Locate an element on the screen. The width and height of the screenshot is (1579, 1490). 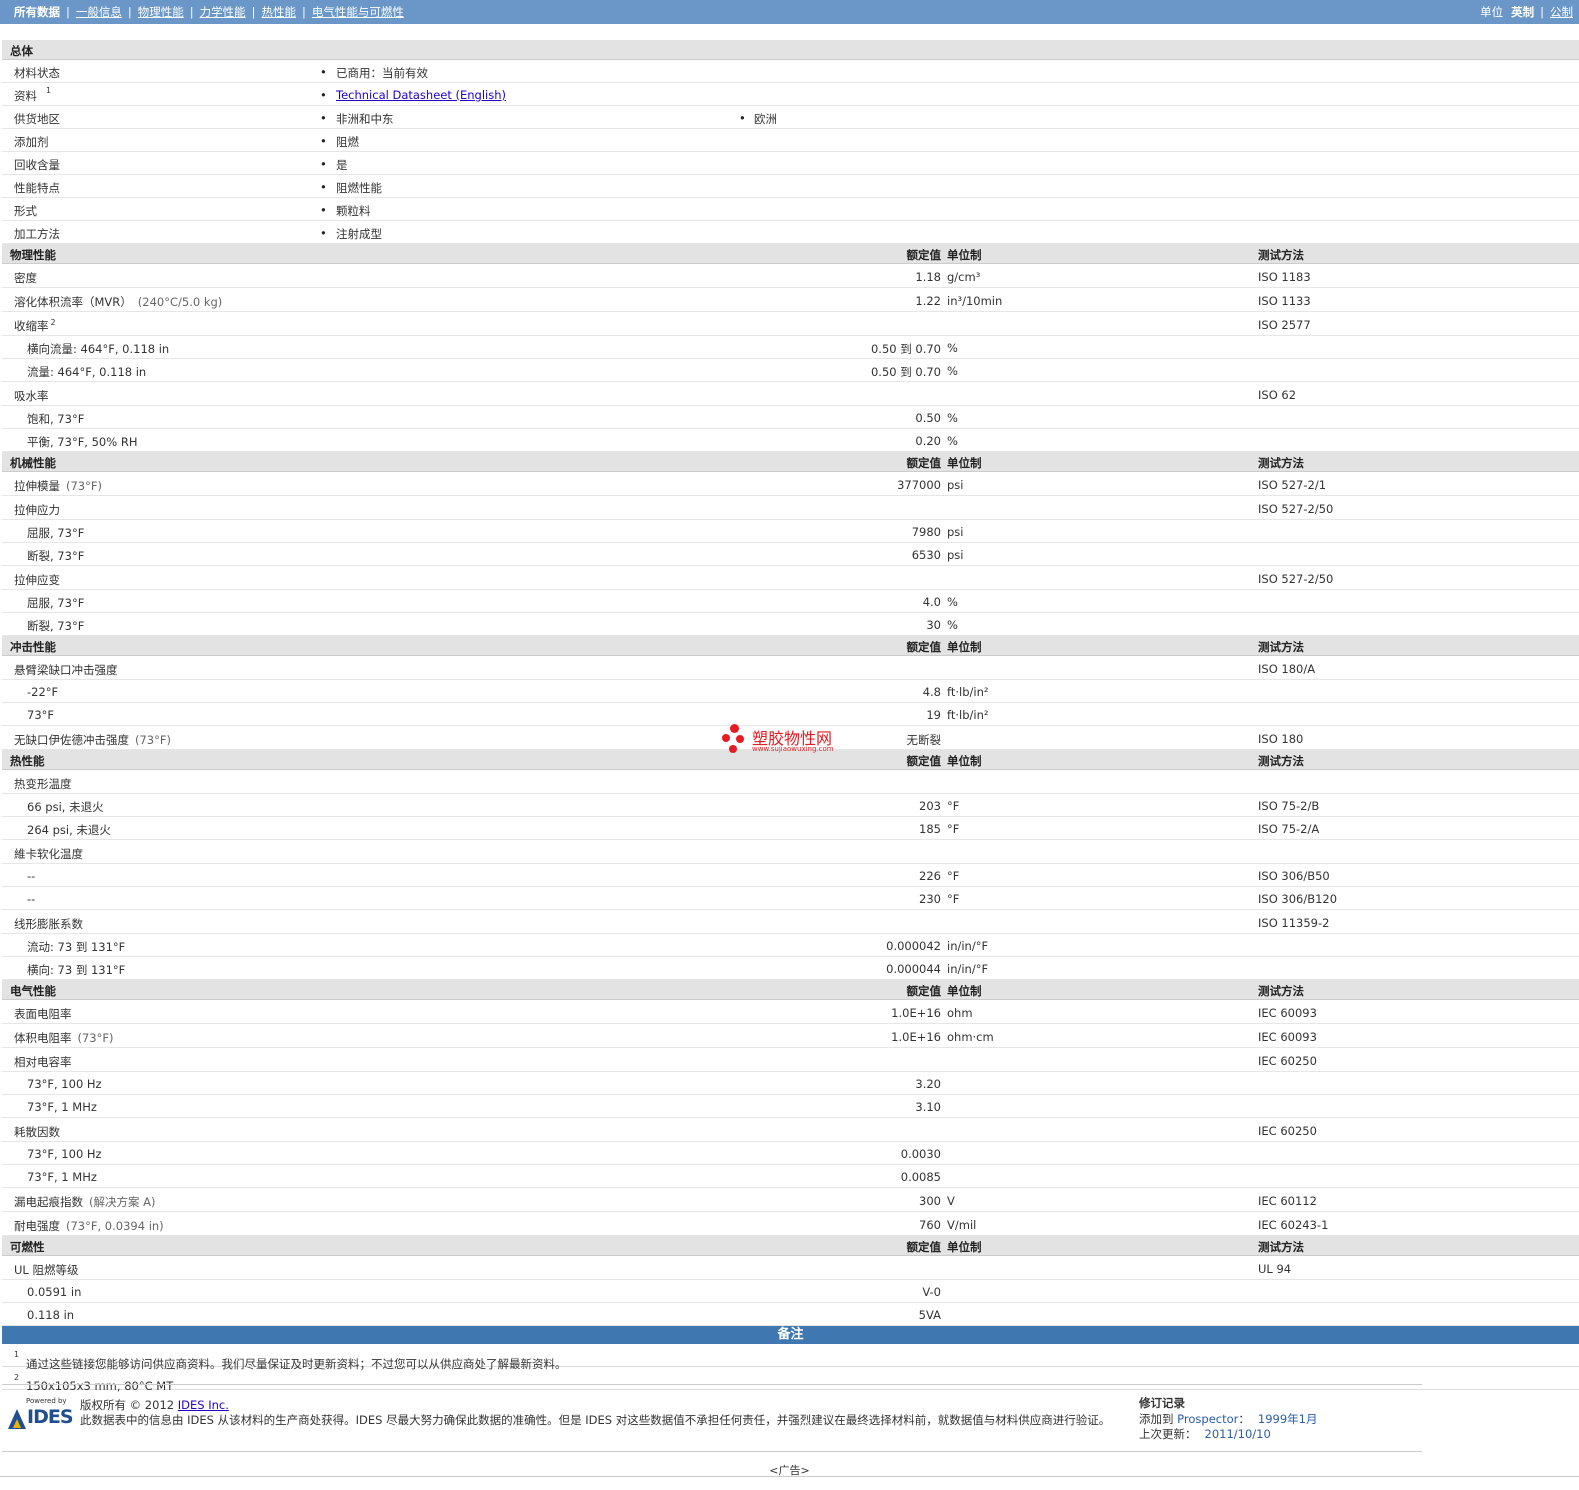
header-unit: 单位制 is located at coordinates (964, 255).